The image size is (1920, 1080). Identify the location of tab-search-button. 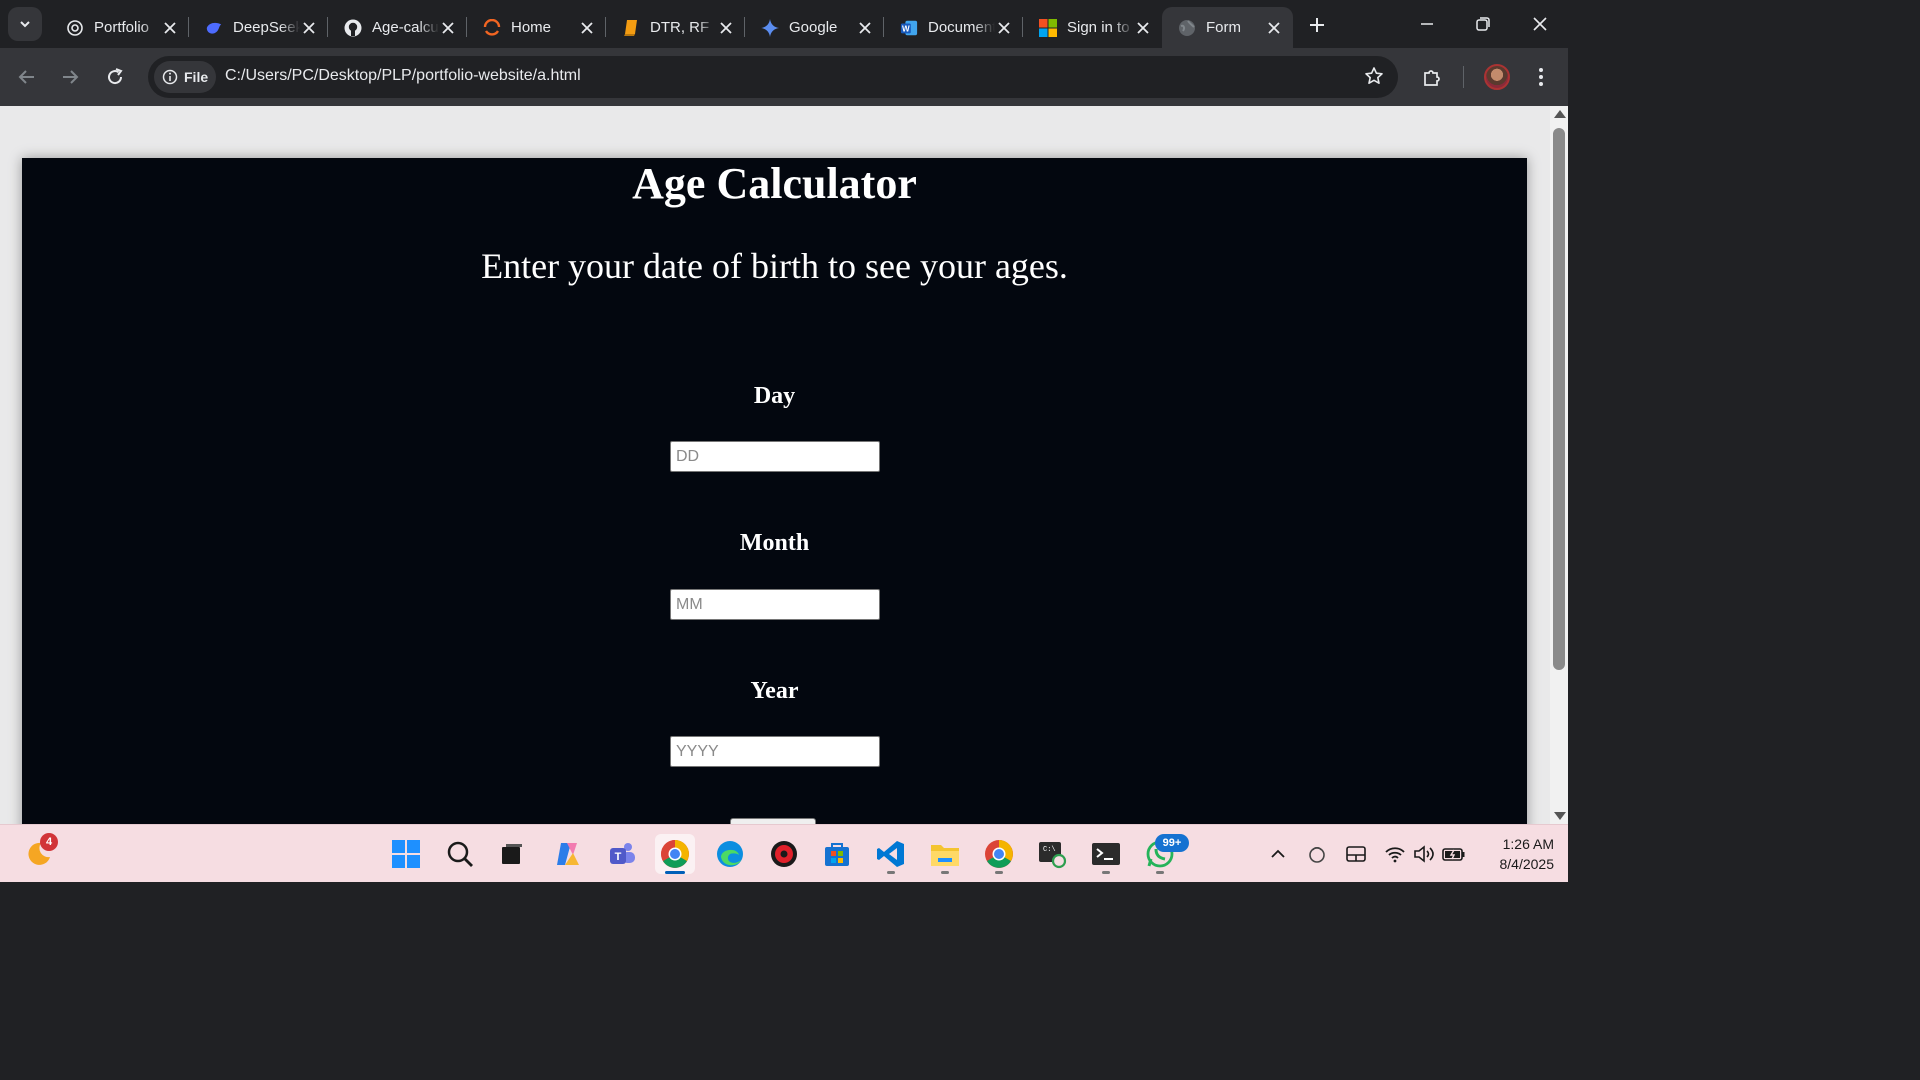
(25, 24).